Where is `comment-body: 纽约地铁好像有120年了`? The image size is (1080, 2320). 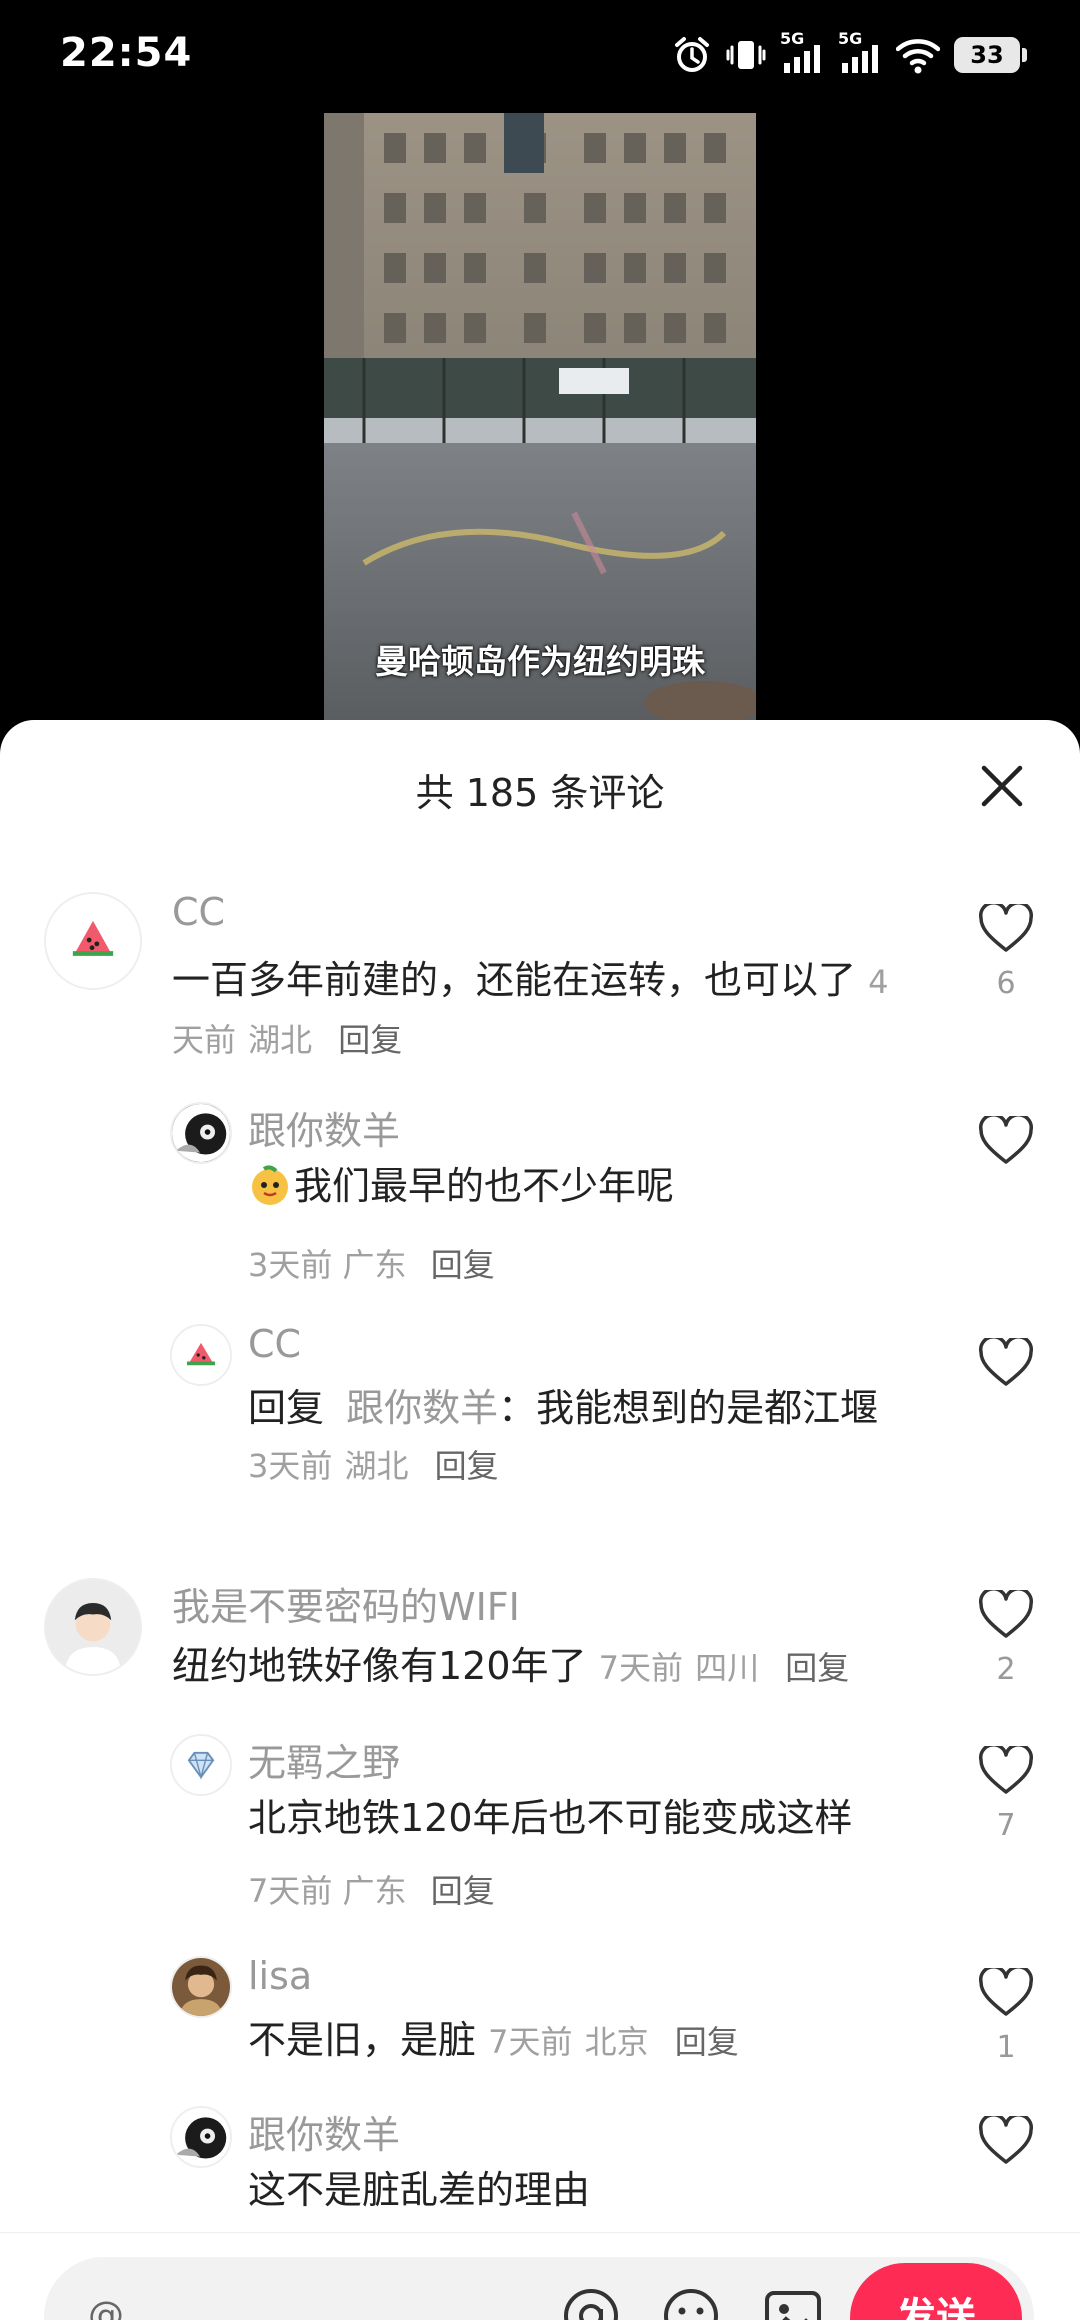
comment-body: 纽约地铁好像有120年了 is located at coordinates (379, 1666).